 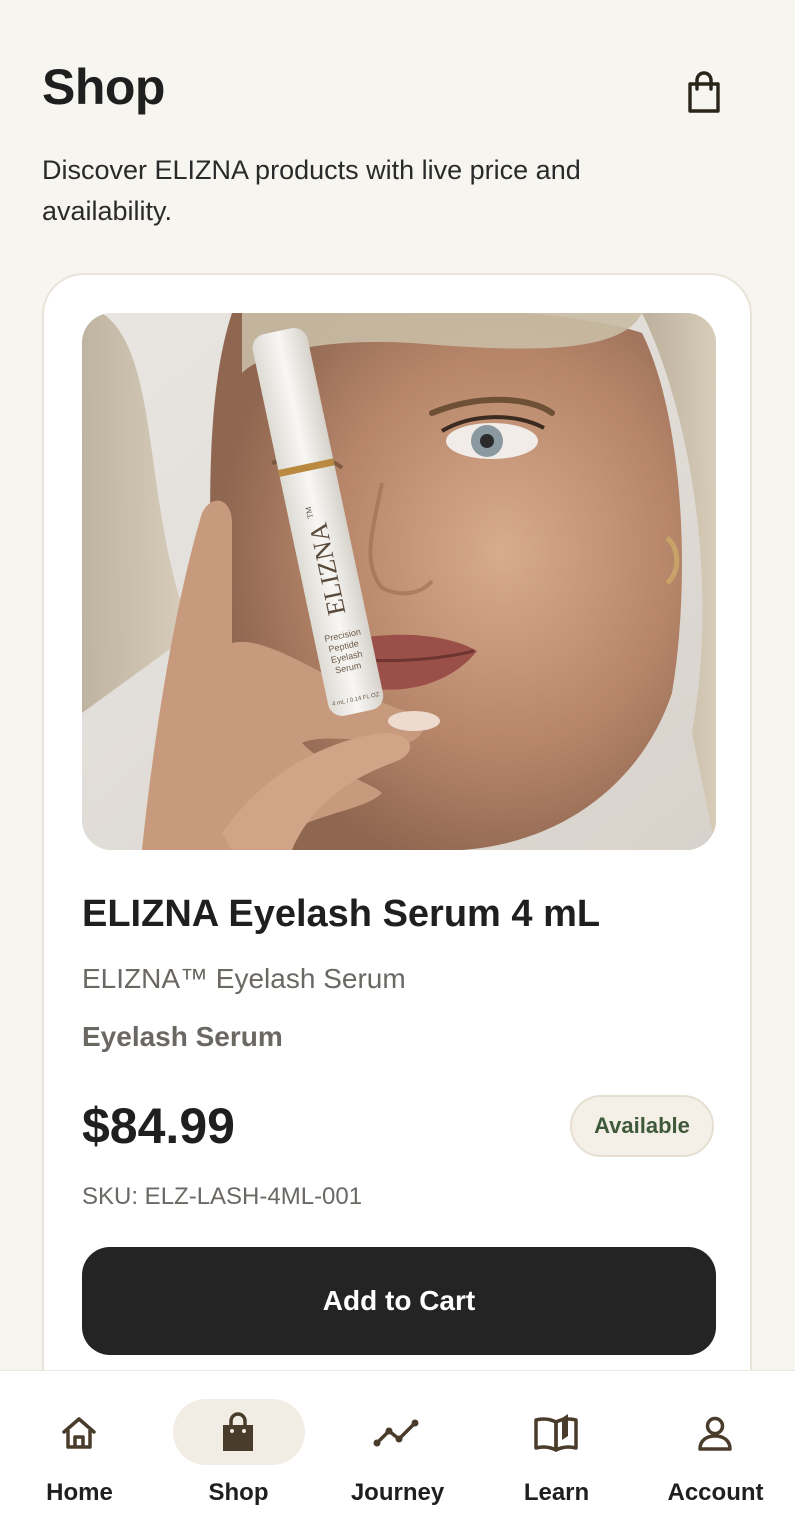 I want to click on nav-item-account: Account, so click(x=715, y=1454).